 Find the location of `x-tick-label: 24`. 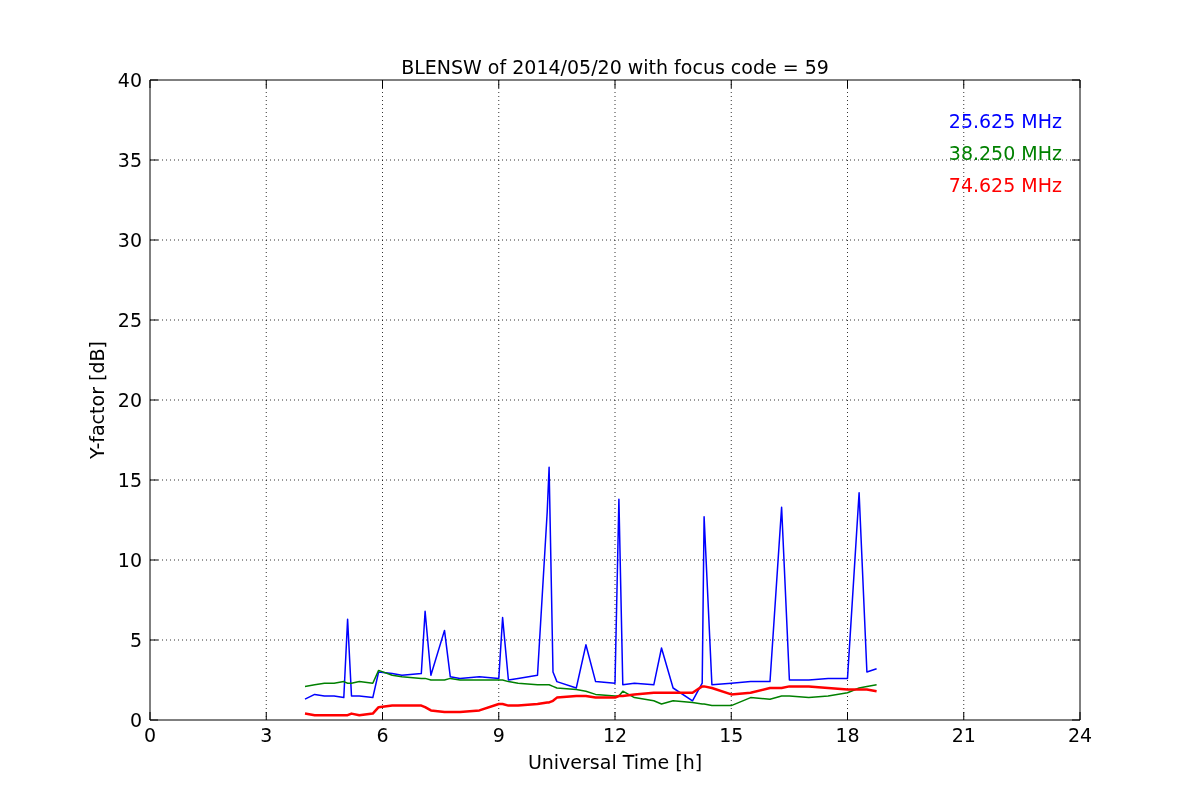

x-tick-label: 24 is located at coordinates (1080, 735).